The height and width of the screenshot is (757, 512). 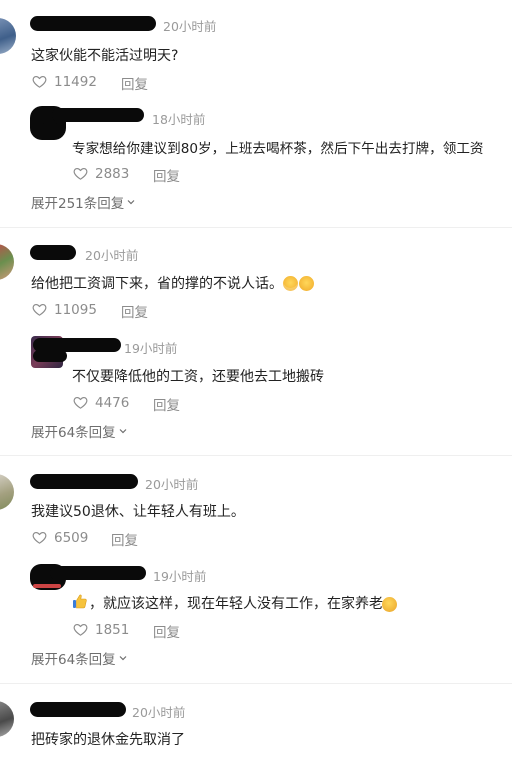 I want to click on like-count: 11492, so click(x=75, y=81).